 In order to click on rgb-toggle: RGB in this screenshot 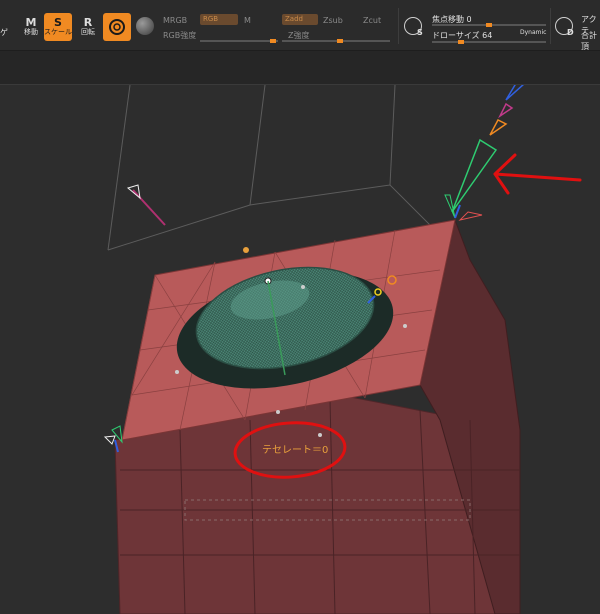, I will do `click(219, 19)`.